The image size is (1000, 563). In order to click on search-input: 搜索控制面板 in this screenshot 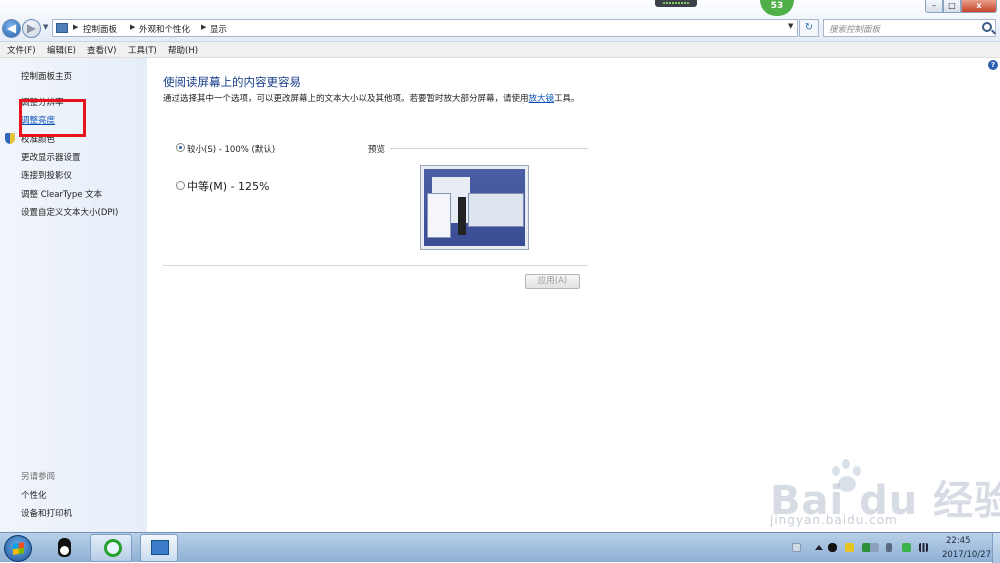, I will do `click(909, 28)`.